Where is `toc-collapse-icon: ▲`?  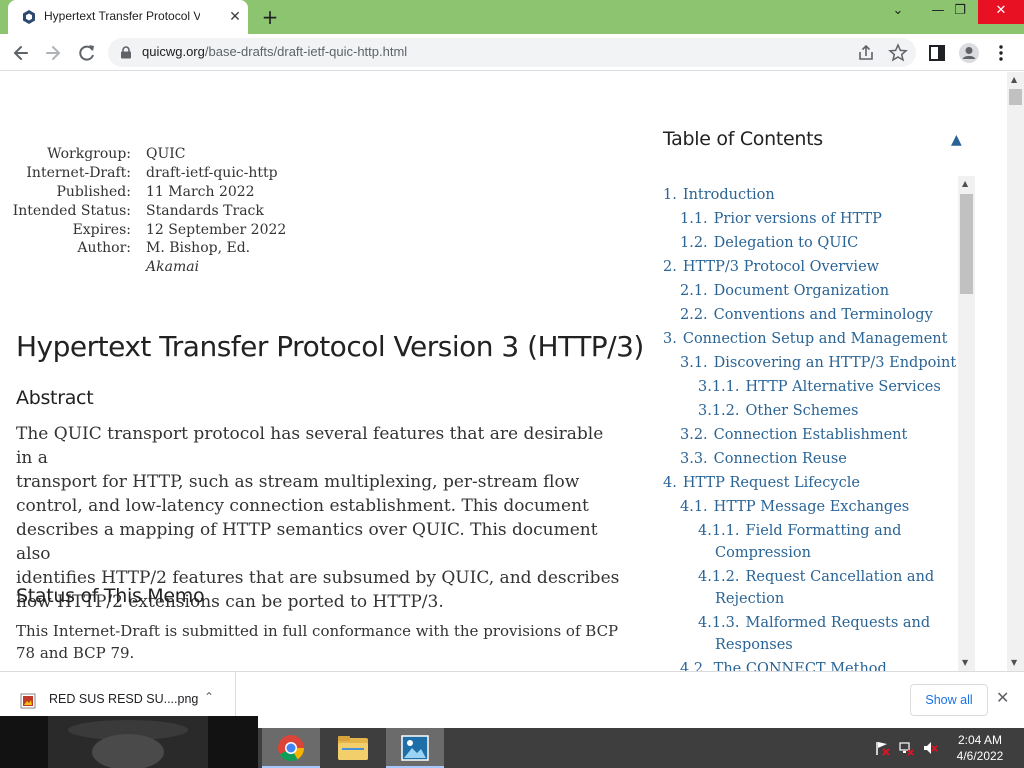
toc-collapse-icon: ▲ is located at coordinates (956, 140).